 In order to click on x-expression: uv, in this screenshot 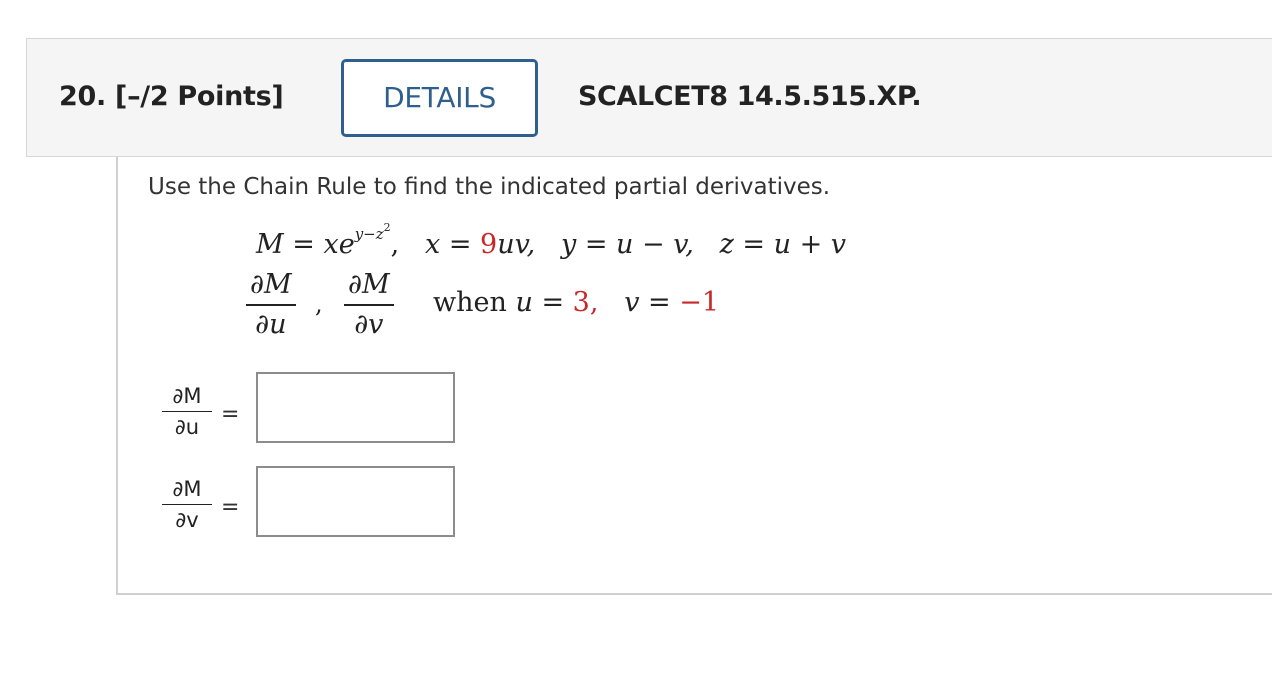, I will do `click(516, 244)`.